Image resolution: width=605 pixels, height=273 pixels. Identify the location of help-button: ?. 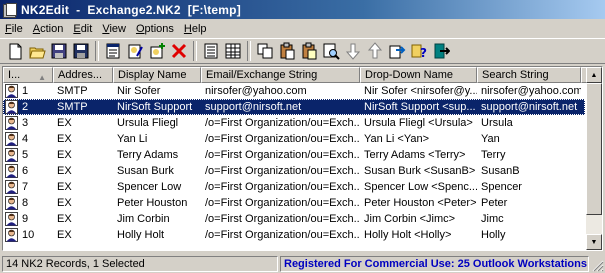
(419, 51).